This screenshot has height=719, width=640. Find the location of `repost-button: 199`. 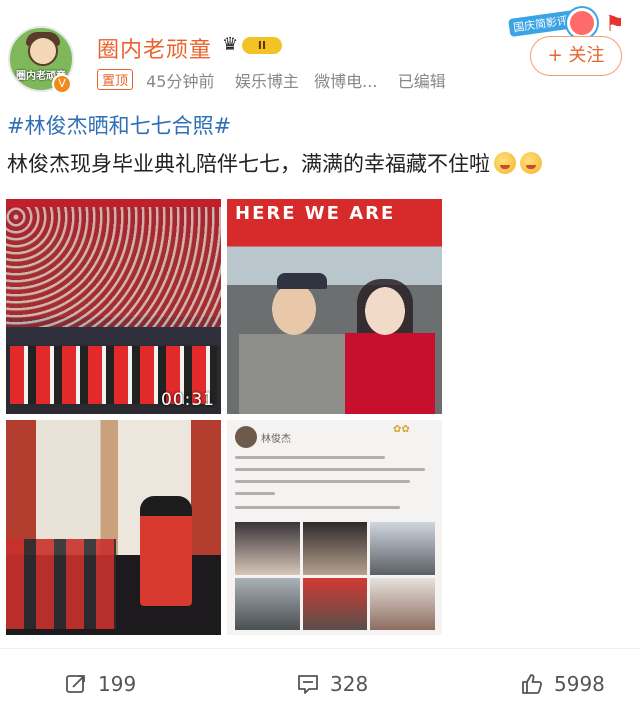

repost-button: 199 is located at coordinates (100, 684).